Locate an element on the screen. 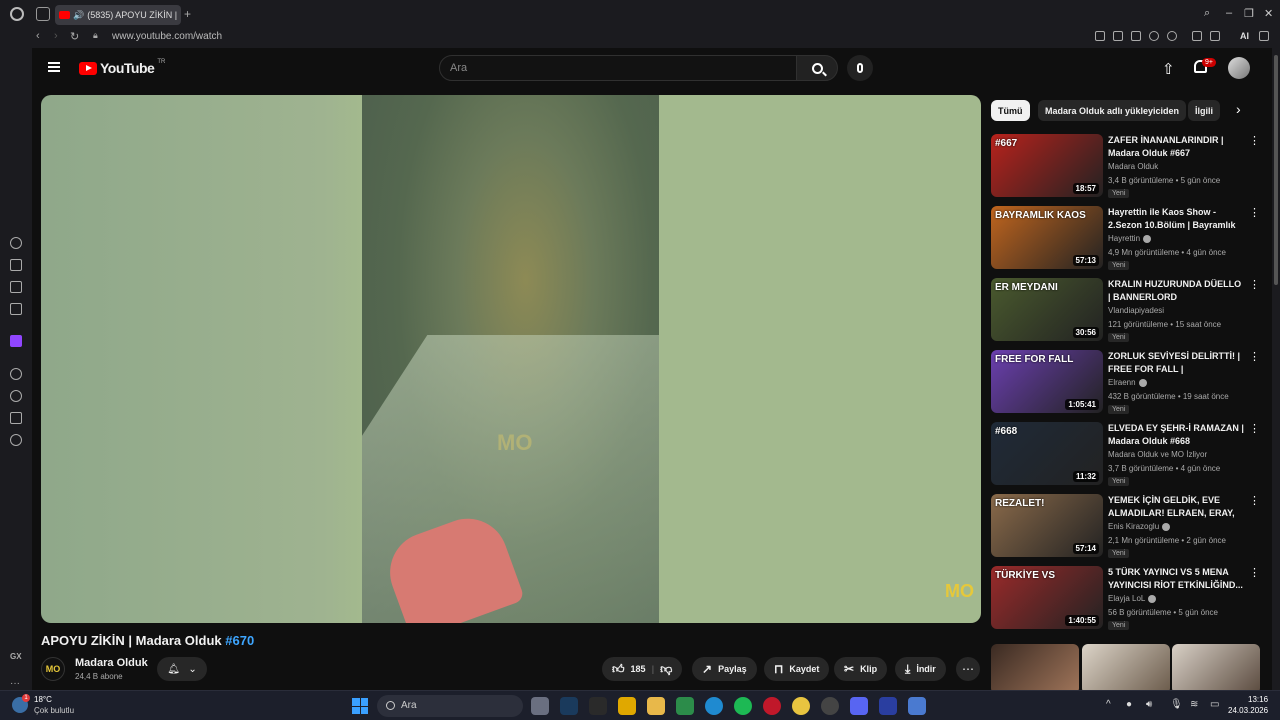 This screenshot has width=1280, height=720. task-view-icon is located at coordinates (540, 706).